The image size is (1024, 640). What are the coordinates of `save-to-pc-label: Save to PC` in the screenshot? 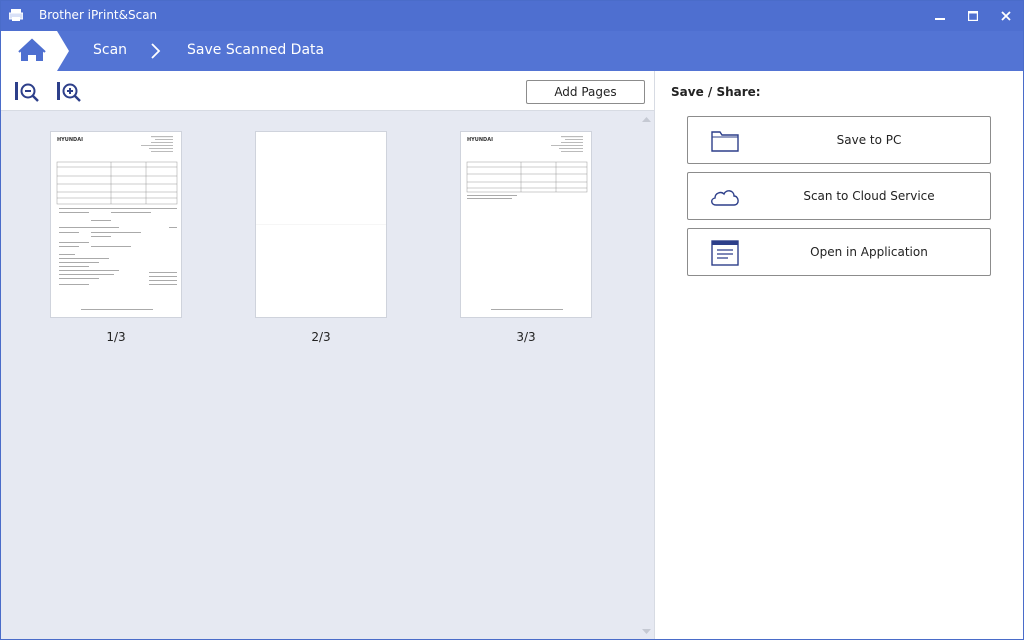 It's located at (869, 140).